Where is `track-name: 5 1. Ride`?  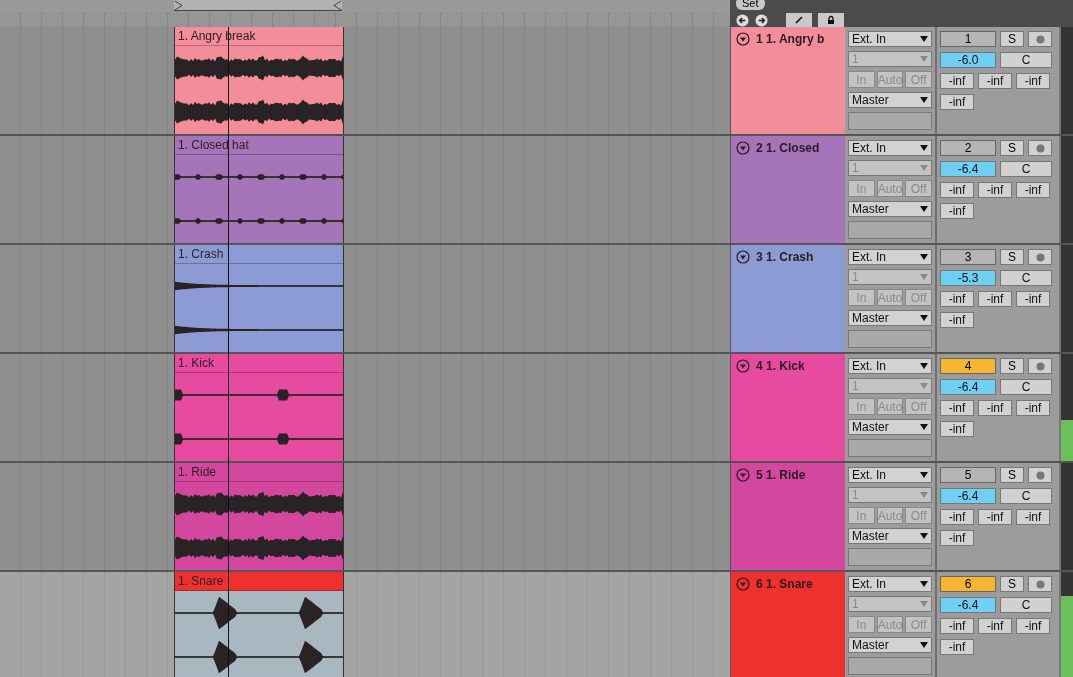
track-name: 5 1. Ride is located at coordinates (781, 475).